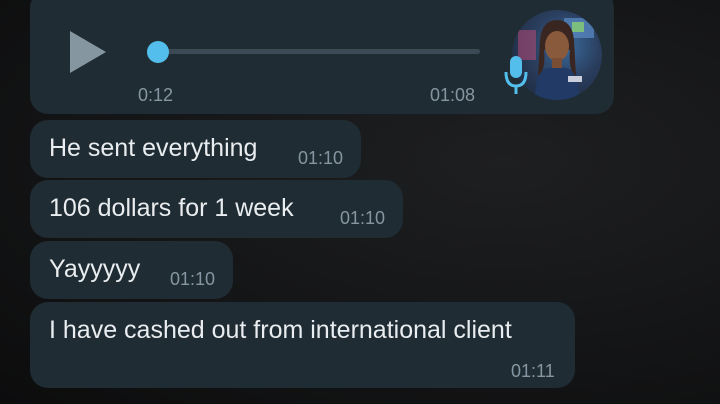  I want to click on audio-seekbar, so click(314, 51).